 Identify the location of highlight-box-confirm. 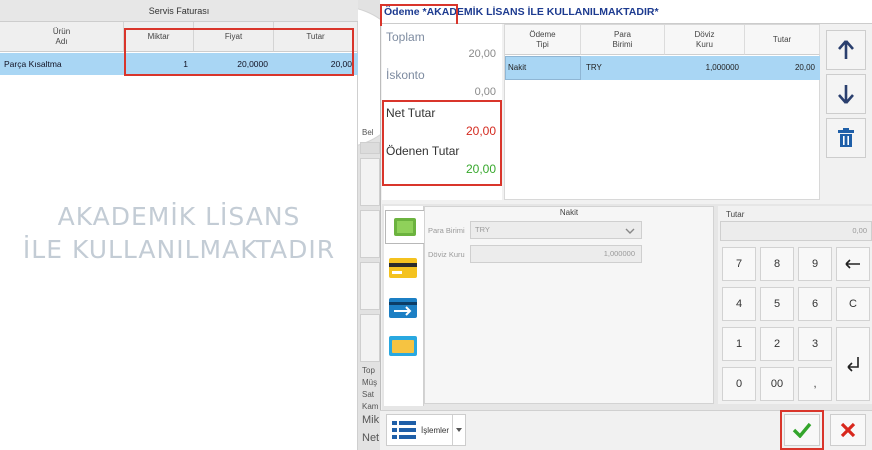
(802, 430).